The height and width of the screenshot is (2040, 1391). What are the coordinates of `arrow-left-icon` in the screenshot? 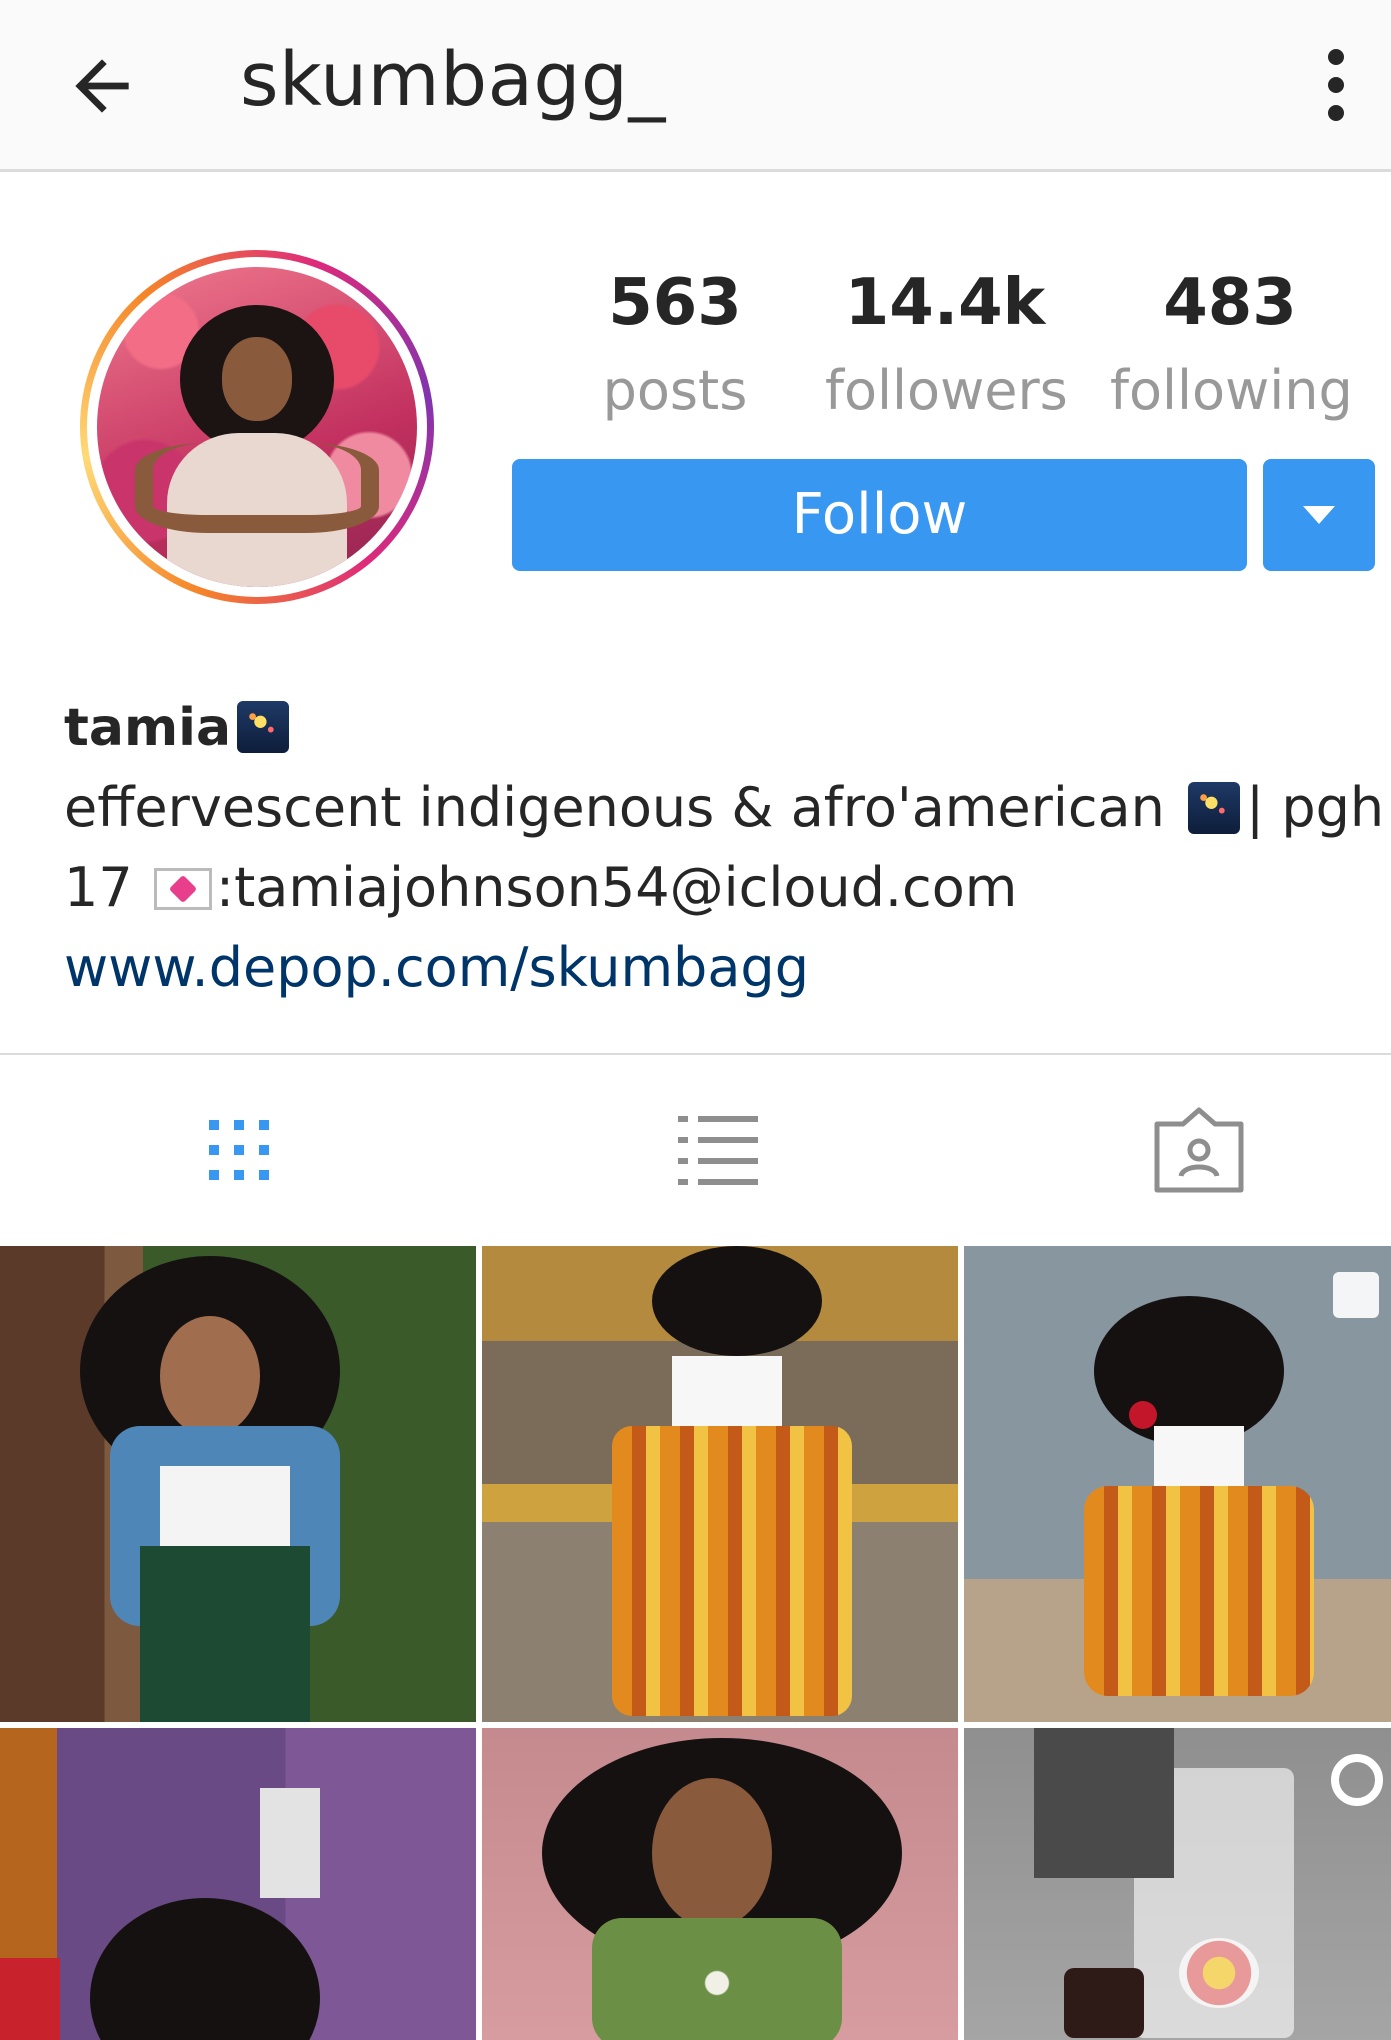 It's located at (102, 86).